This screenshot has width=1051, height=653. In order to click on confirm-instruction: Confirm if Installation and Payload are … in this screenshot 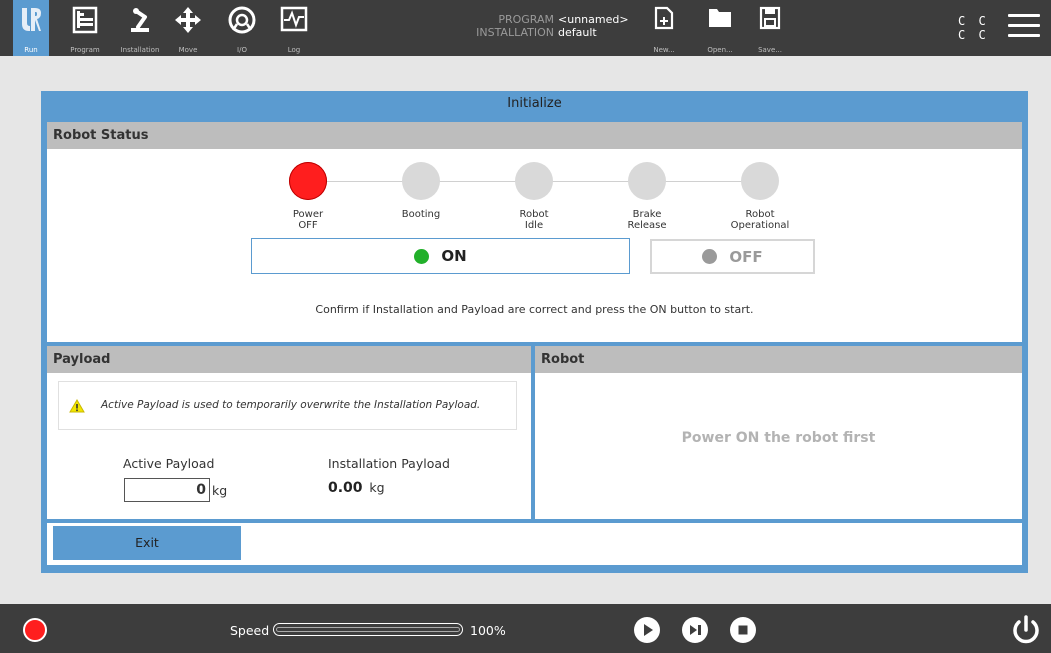, I will do `click(534, 309)`.